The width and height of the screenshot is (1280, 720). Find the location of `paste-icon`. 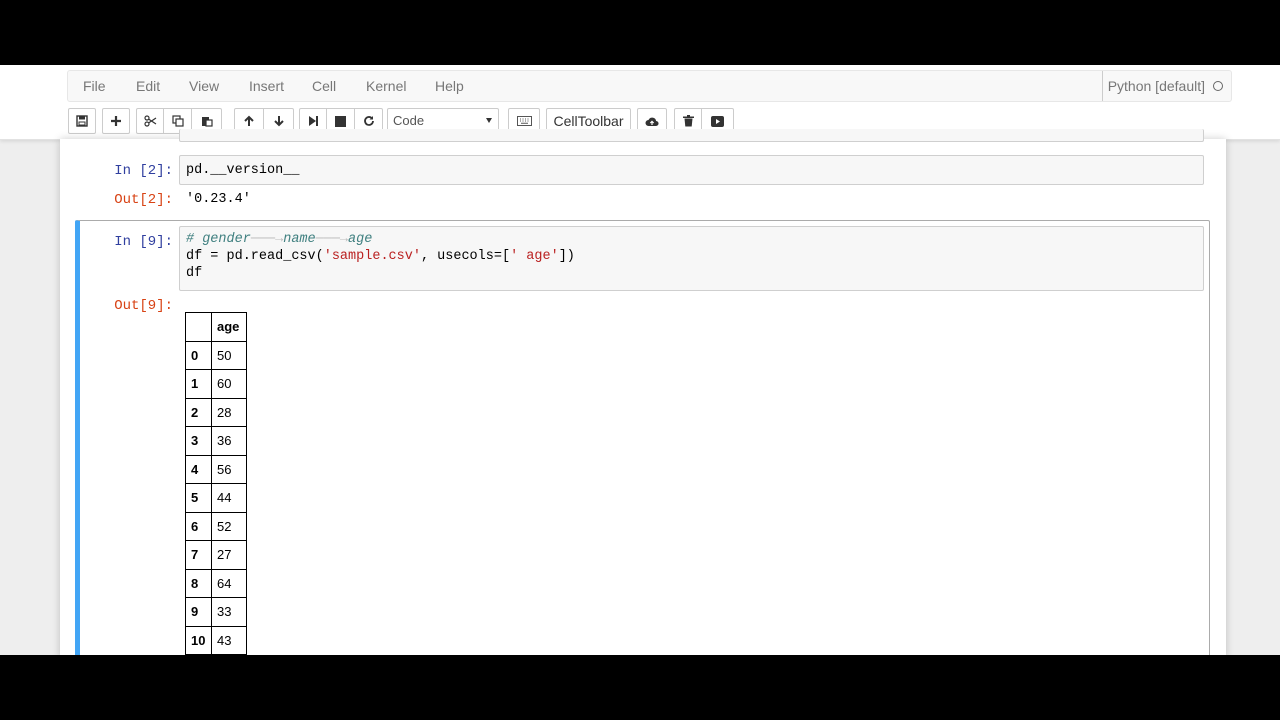

paste-icon is located at coordinates (207, 121).